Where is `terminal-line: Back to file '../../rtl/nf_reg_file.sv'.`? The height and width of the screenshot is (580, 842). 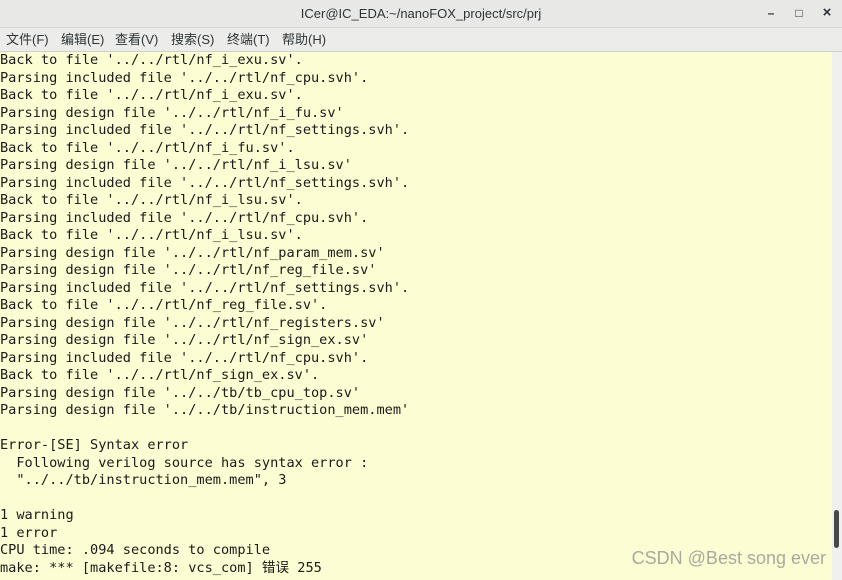
terminal-line: Back to file '../../rtl/nf_reg_file.sv'. is located at coordinates (164, 305).